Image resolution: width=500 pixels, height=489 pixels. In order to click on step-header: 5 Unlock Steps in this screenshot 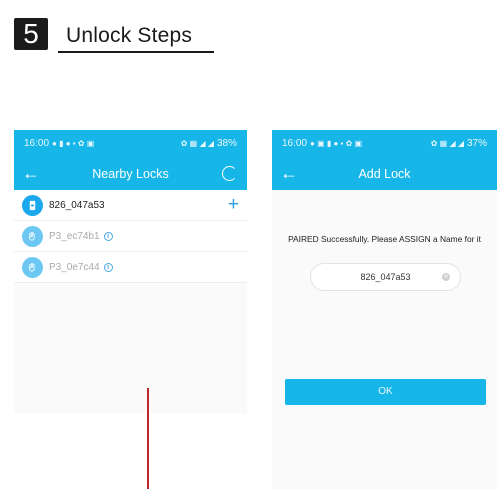, I will do `click(114, 35)`.